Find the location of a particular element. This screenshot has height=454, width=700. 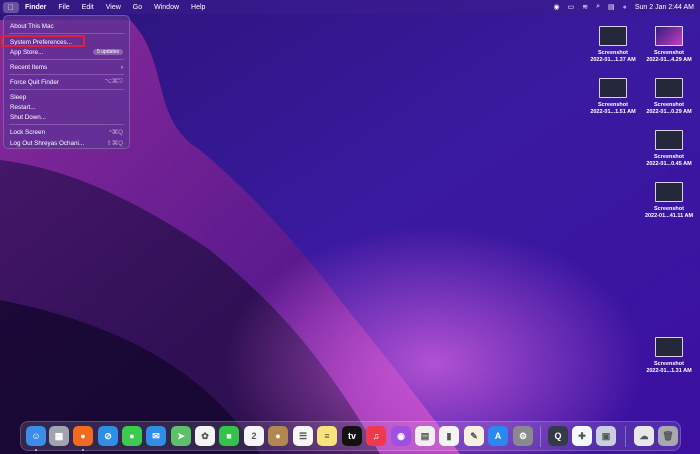

file-subtitle: 2022-01...0.45 AM is located at coordinates (669, 164).